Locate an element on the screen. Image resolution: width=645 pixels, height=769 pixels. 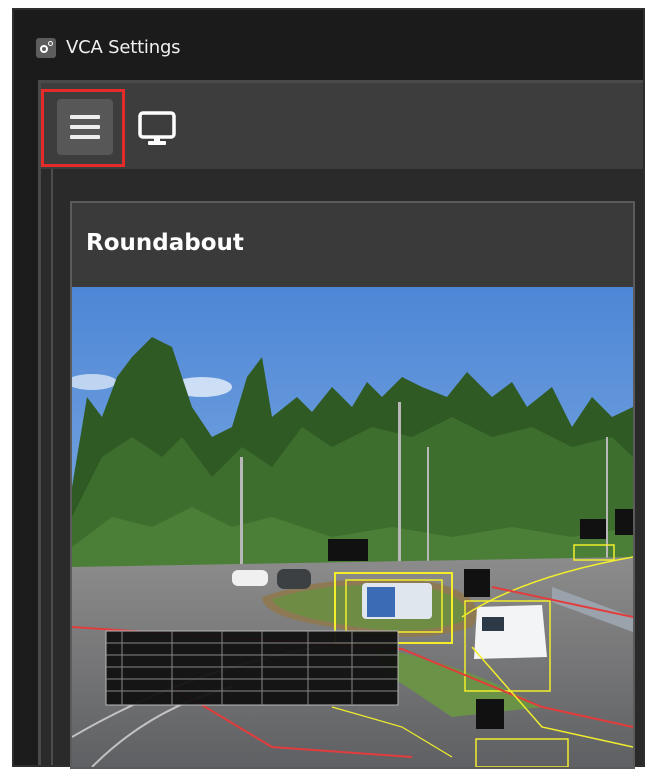
toolbar is located at coordinates (342, 126).